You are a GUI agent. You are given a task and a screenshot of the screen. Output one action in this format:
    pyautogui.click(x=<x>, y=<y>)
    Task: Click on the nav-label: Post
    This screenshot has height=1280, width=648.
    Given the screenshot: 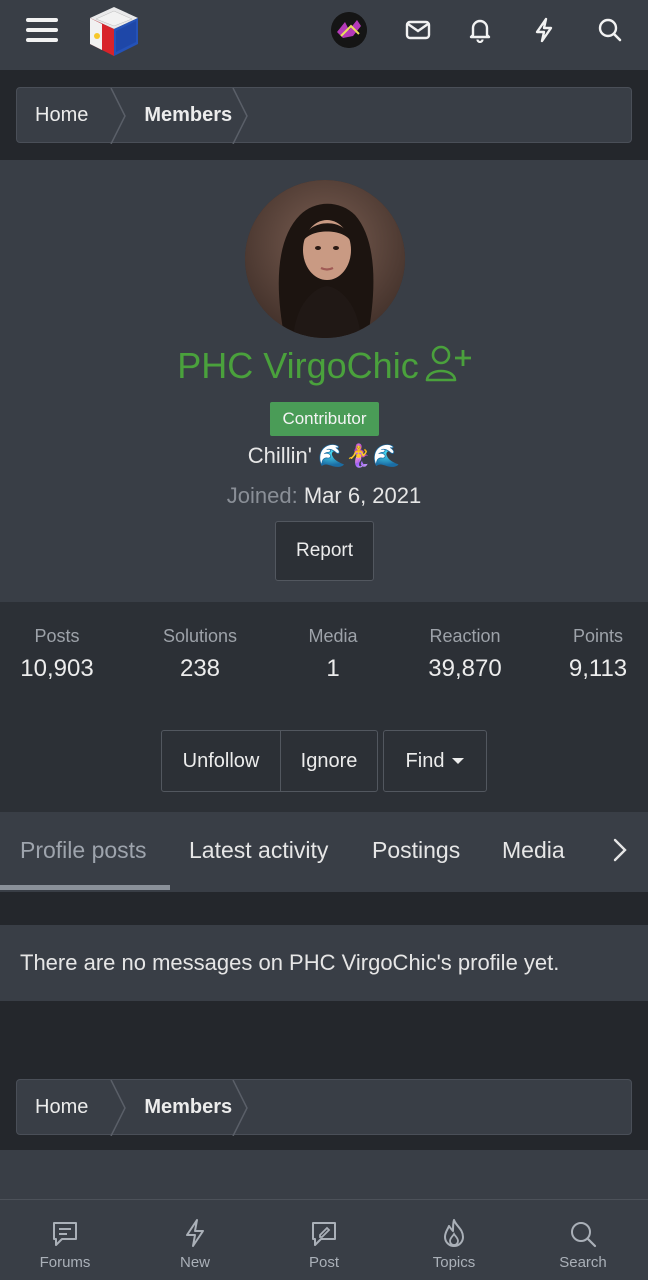 What is the action you would take?
    pyautogui.click(x=323, y=1262)
    